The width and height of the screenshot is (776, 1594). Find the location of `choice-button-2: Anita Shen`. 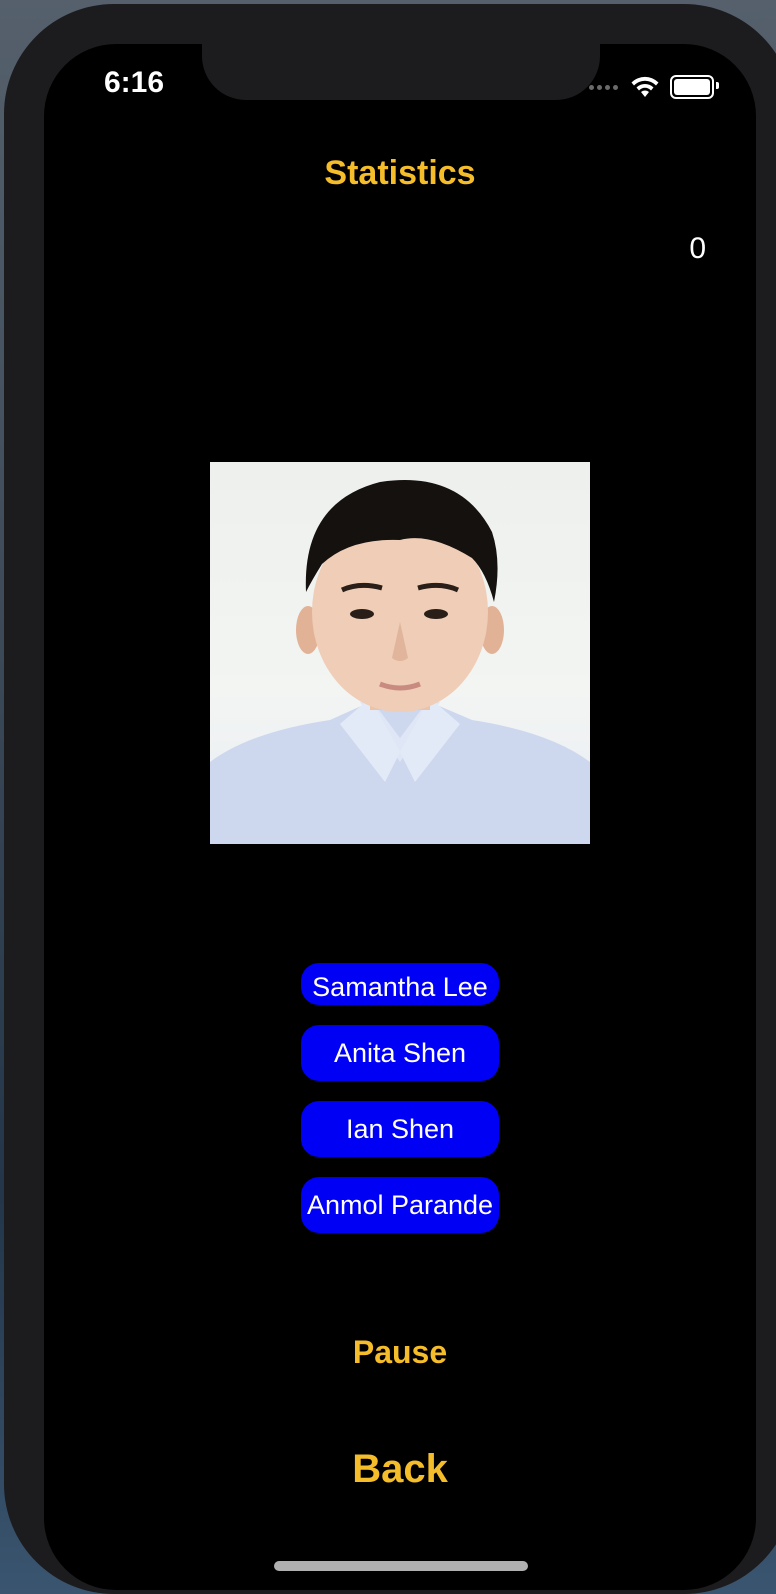

choice-button-2: Anita Shen is located at coordinates (400, 1053).